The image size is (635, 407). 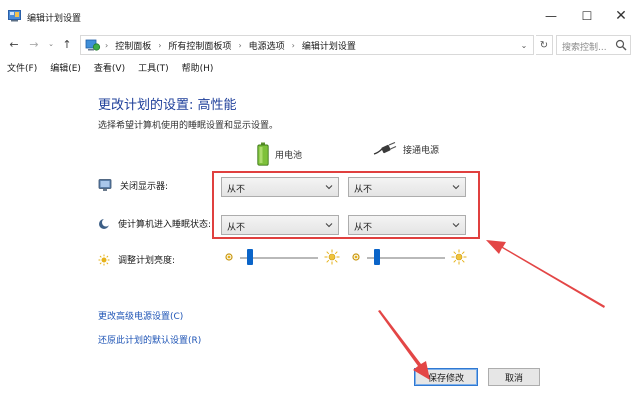 I want to click on sleep-moon-icon, so click(x=104, y=223).